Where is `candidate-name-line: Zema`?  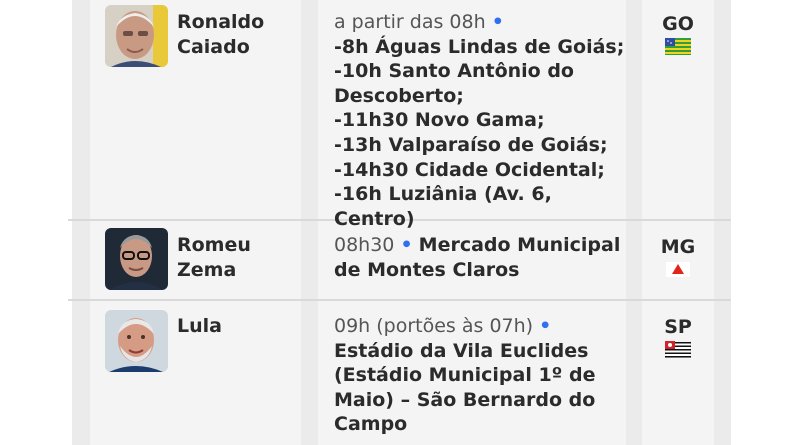 candidate-name-line: Zema is located at coordinates (207, 270).